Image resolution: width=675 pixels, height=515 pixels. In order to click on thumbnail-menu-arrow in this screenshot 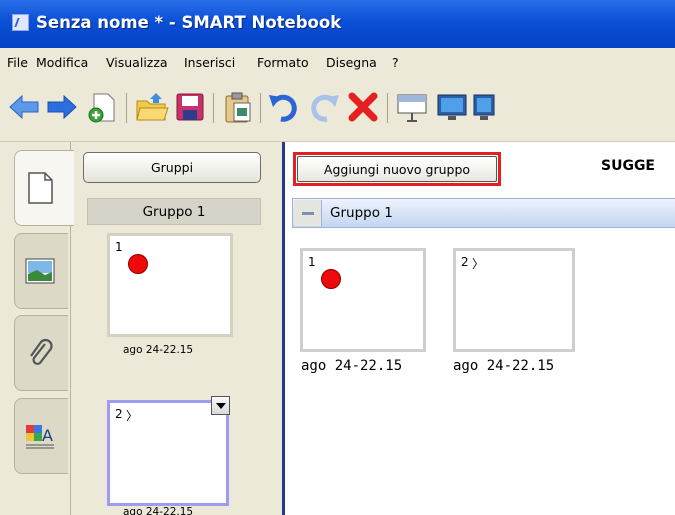, I will do `click(220, 405)`.